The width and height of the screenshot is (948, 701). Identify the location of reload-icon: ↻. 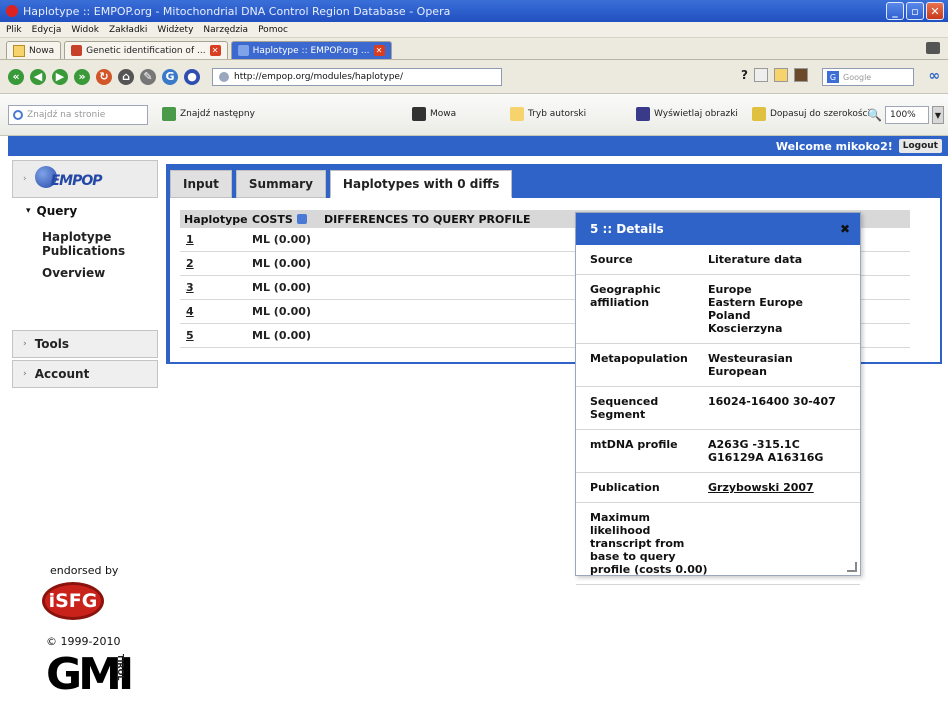
(104, 76).